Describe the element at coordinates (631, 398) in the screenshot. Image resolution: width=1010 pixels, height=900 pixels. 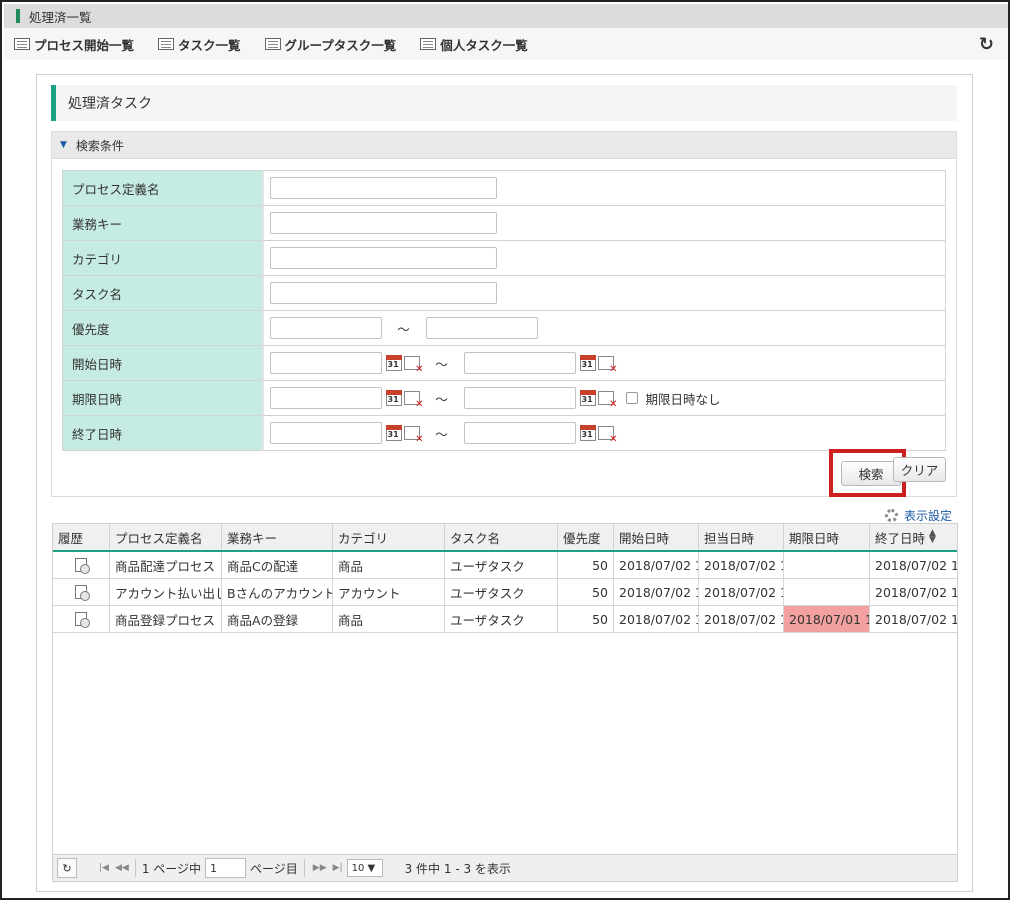
I see `no-due-date-checkbox` at that location.